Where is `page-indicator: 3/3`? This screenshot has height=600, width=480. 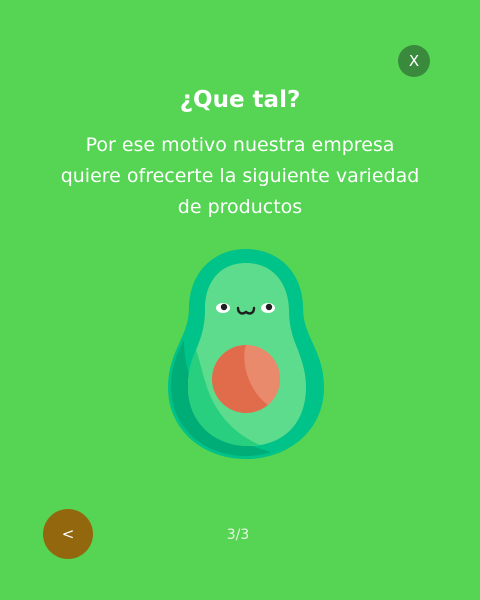
page-indicator: 3/3 is located at coordinates (238, 535).